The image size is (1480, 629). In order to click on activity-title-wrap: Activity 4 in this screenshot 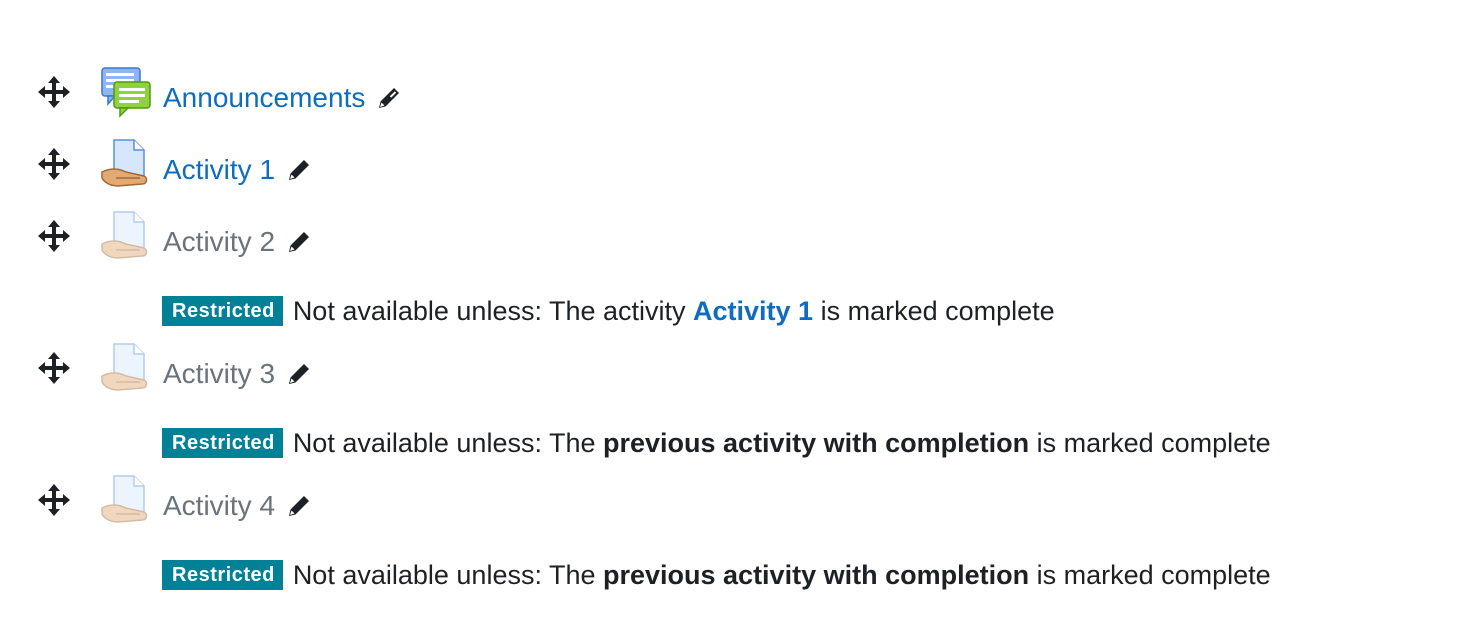, I will do `click(238, 506)`.